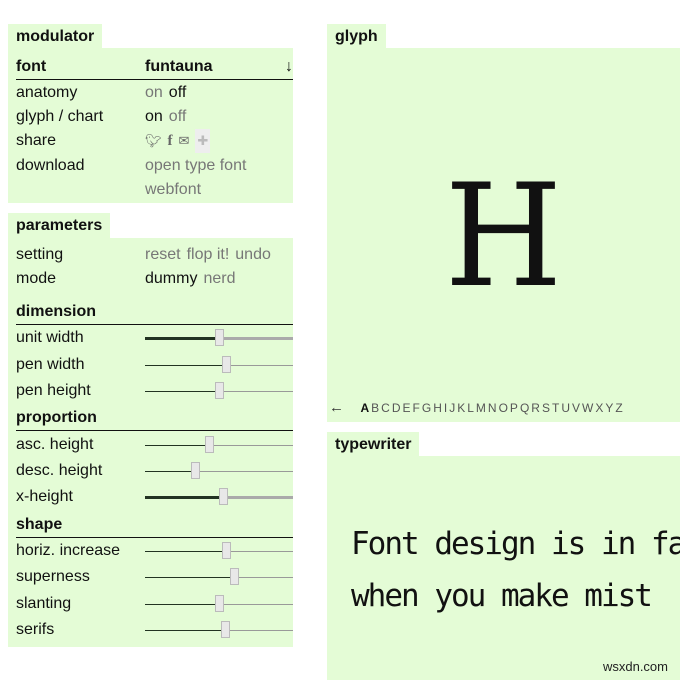 The image size is (680, 680). I want to click on slider-row: x-height, so click(154, 497).